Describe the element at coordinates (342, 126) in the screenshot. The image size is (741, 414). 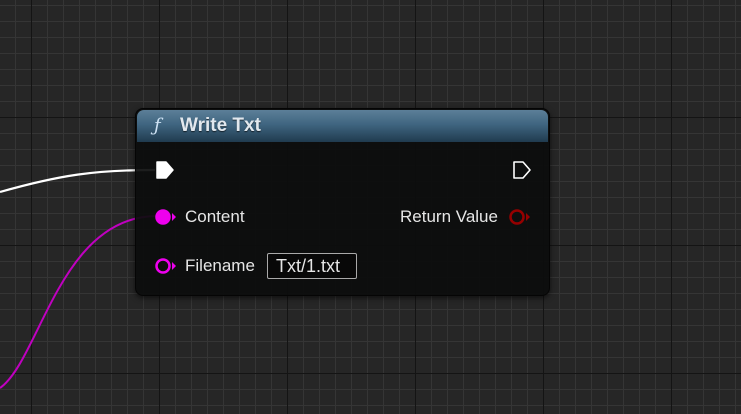
I see `node-header: ƒ Write Txt` at that location.